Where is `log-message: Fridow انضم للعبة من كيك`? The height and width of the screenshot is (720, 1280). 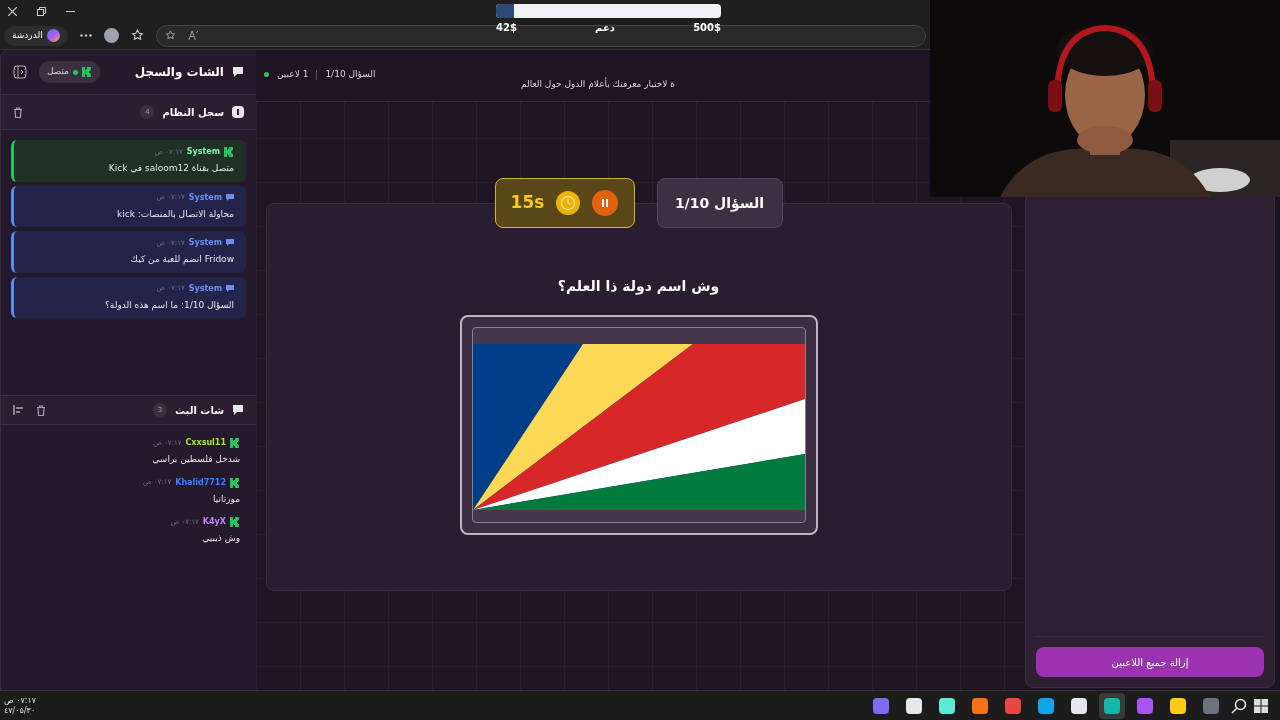
log-message: Fridow انضم للعبة من كيك is located at coordinates (181, 259).